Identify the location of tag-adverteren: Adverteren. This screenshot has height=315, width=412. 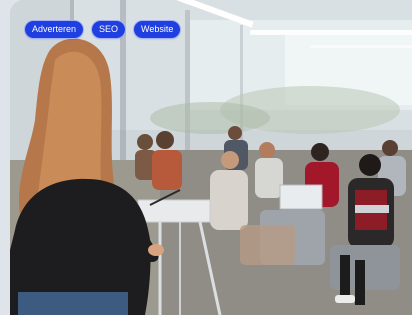
(54, 29).